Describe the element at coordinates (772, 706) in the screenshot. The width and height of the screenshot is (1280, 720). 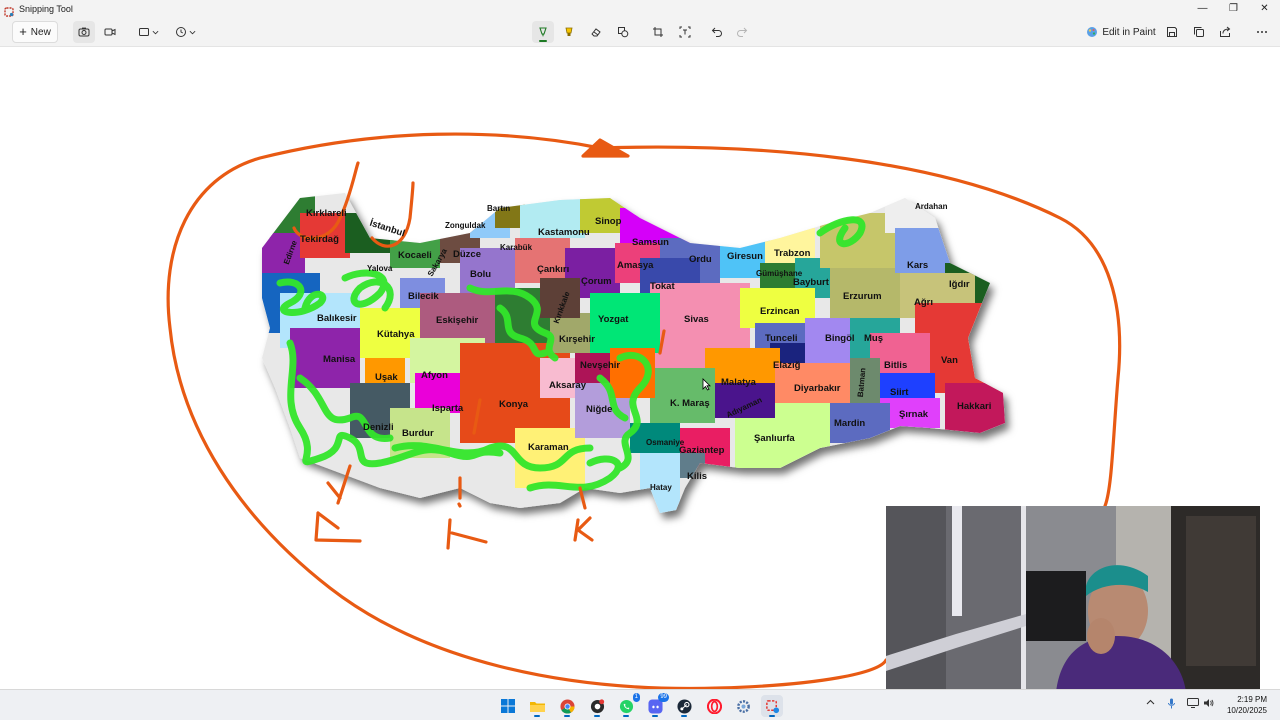
I see `taskbar-app-snipping-tool` at that location.